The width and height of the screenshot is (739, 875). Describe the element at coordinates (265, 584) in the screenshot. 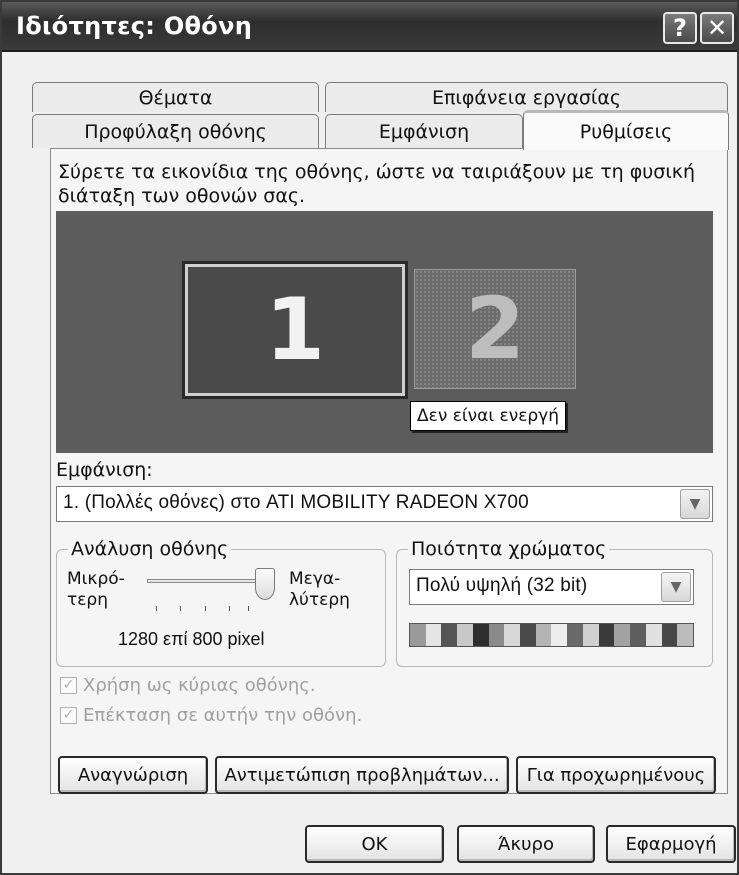

I see `resolution-slider-thumb` at that location.